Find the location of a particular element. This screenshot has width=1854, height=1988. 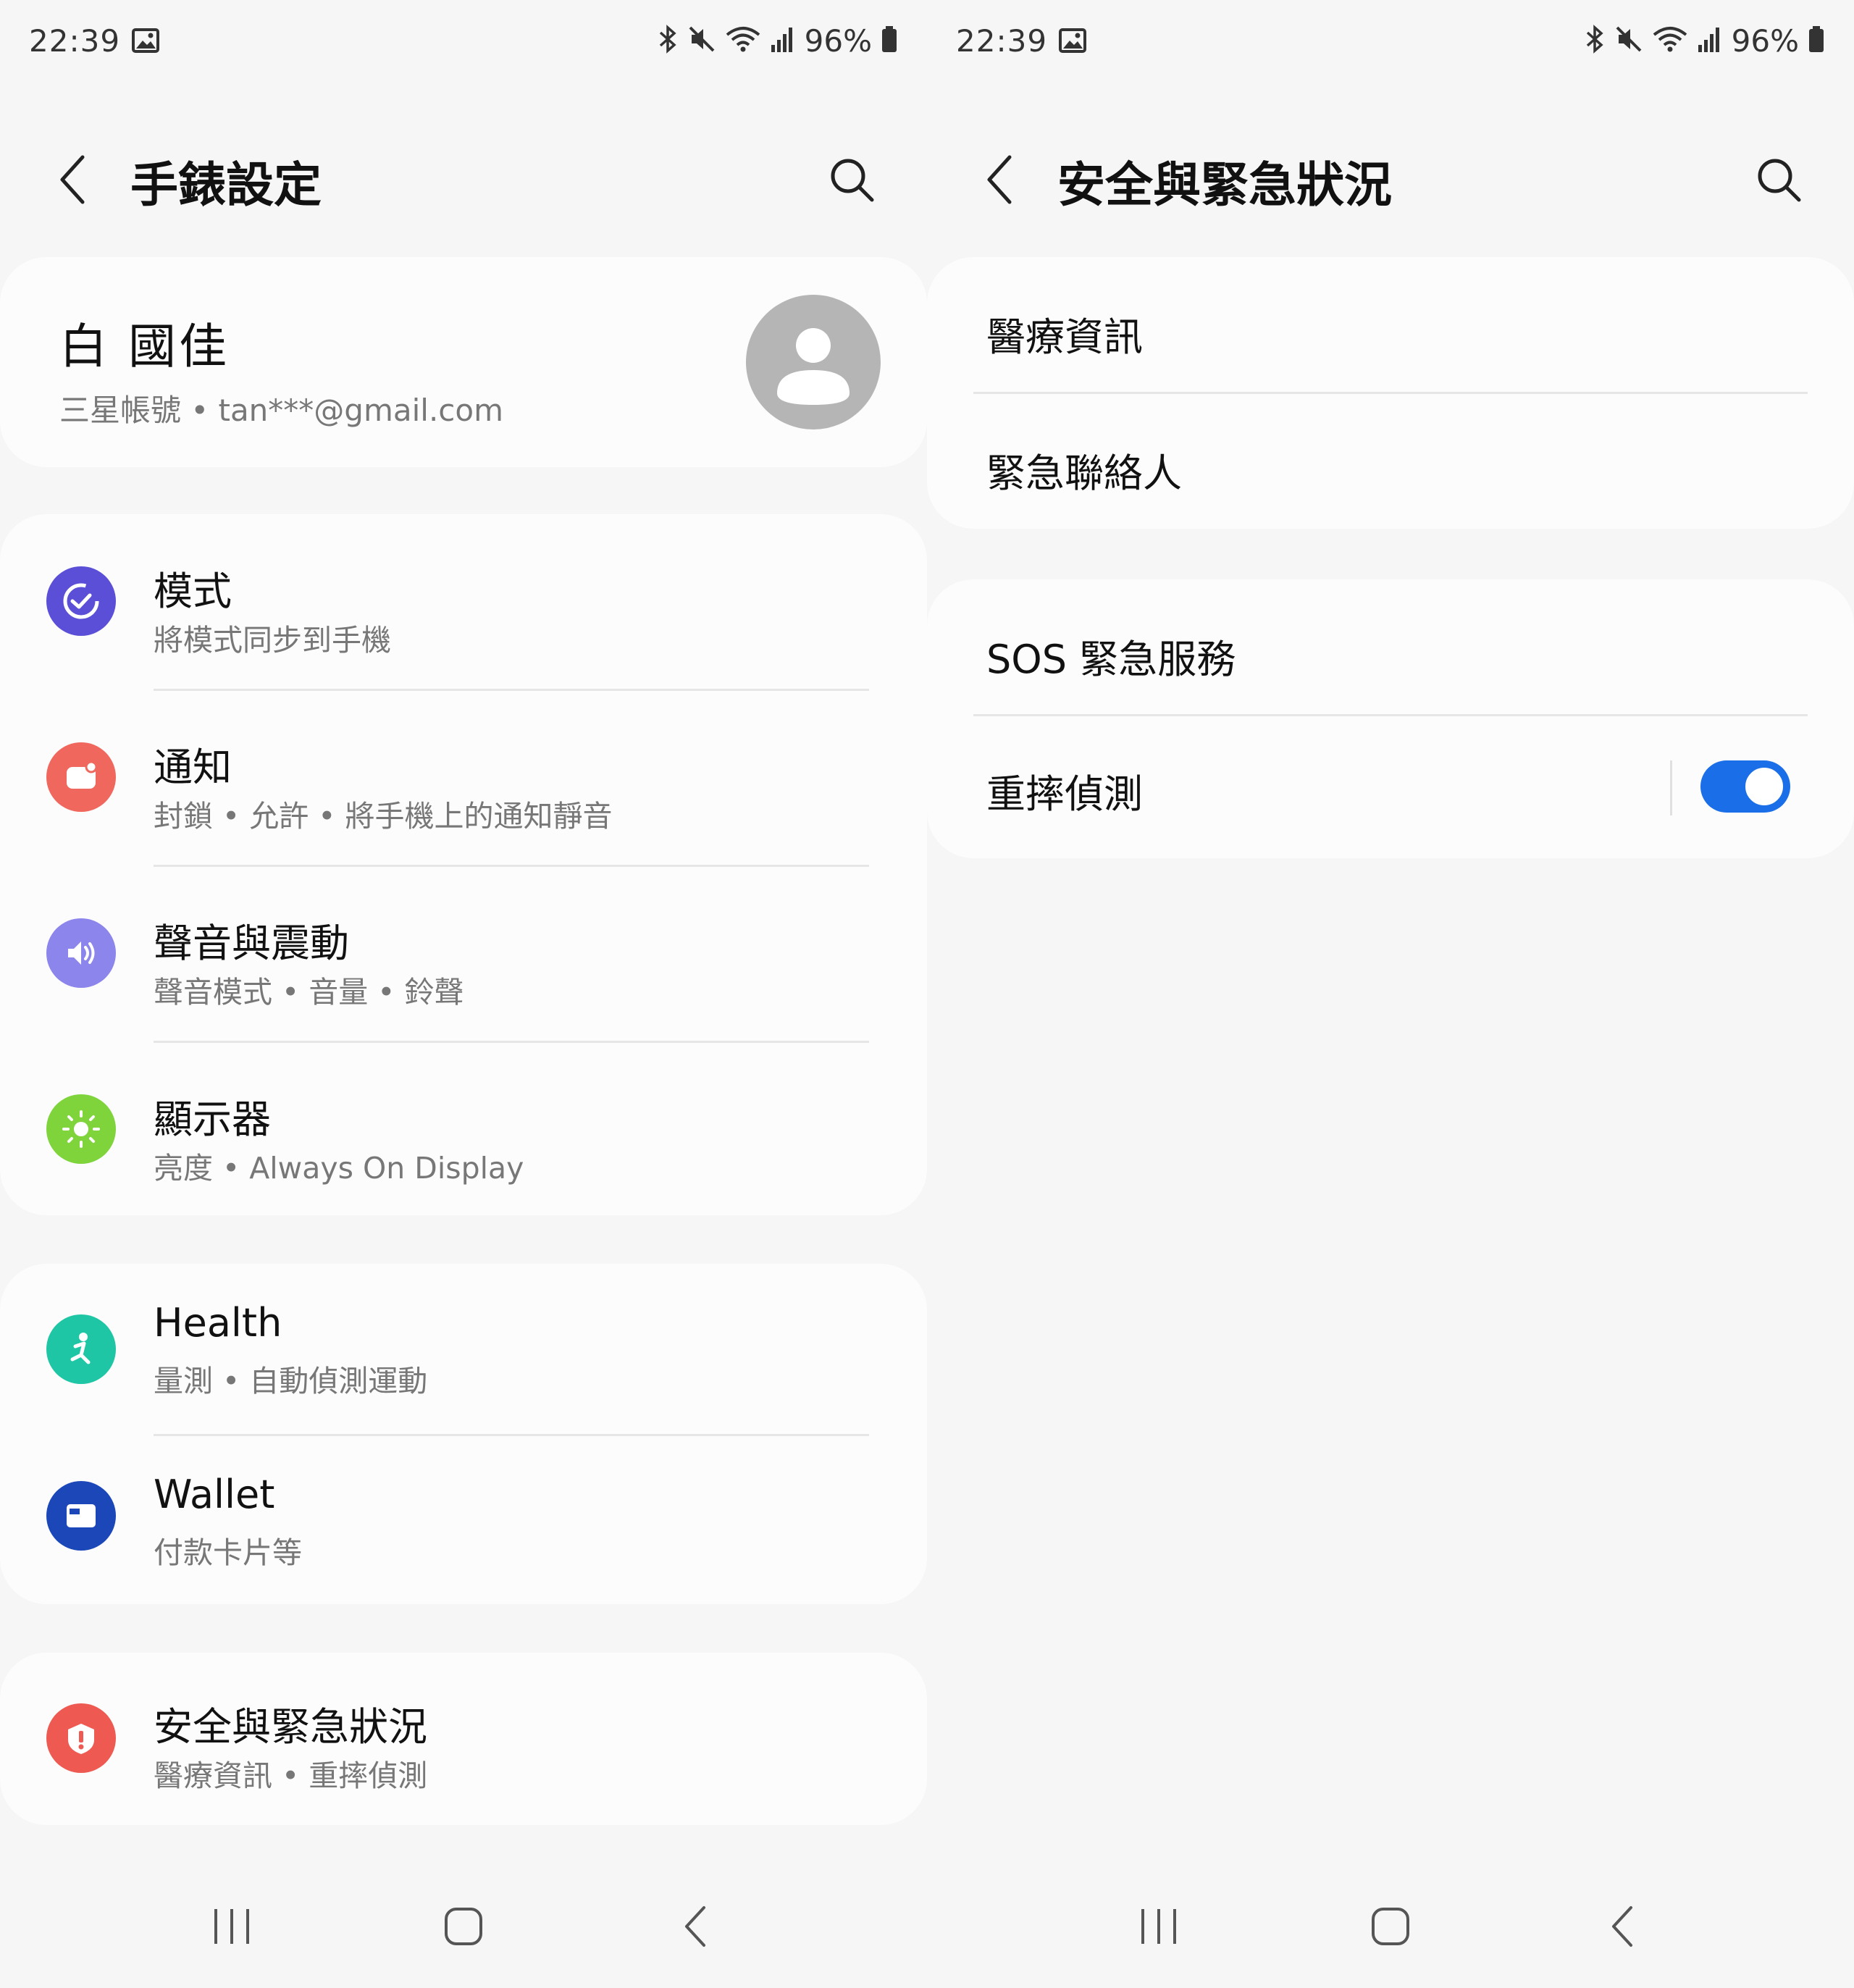

item-subtitle: 將模式同步到手機 is located at coordinates (273, 640).